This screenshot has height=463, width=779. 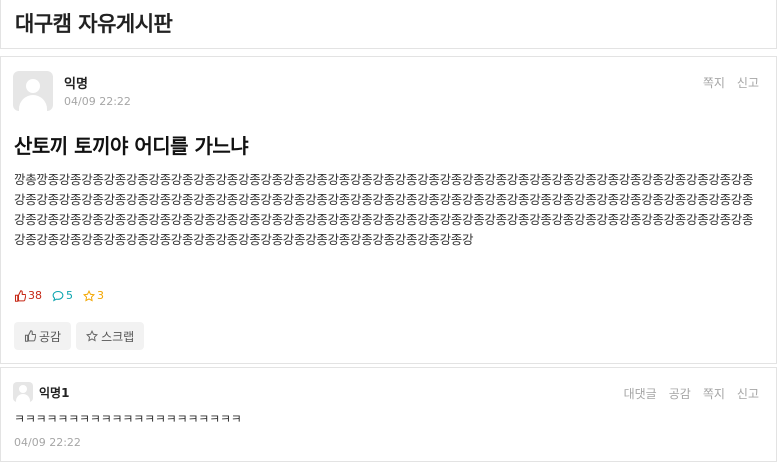 I want to click on comment-empathy-button: 공감, so click(x=680, y=393).